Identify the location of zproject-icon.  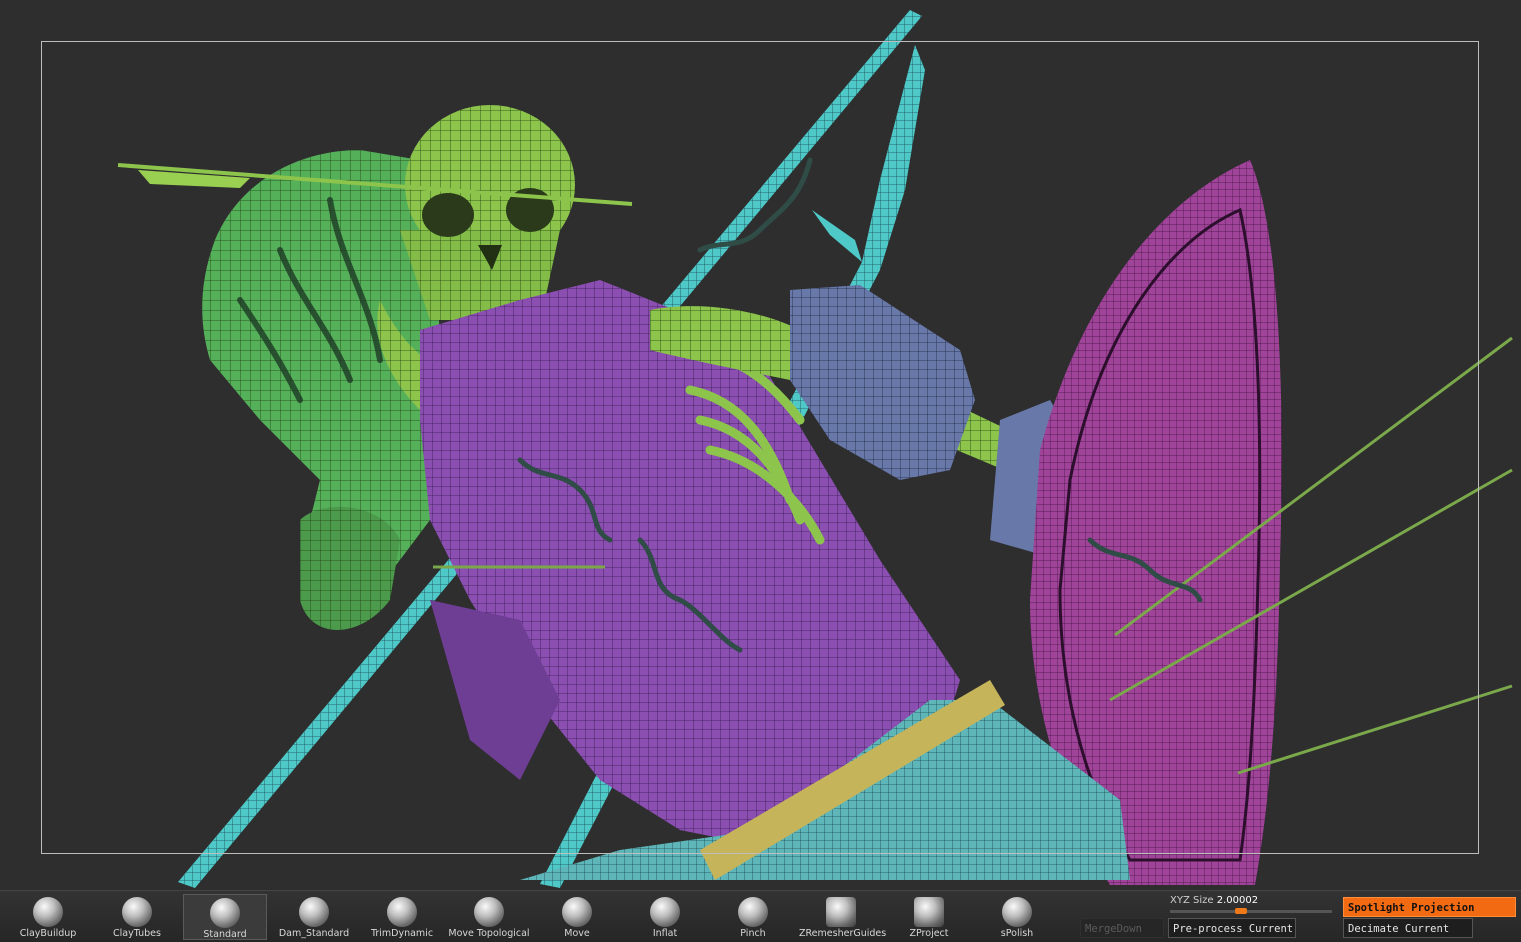
(929, 912).